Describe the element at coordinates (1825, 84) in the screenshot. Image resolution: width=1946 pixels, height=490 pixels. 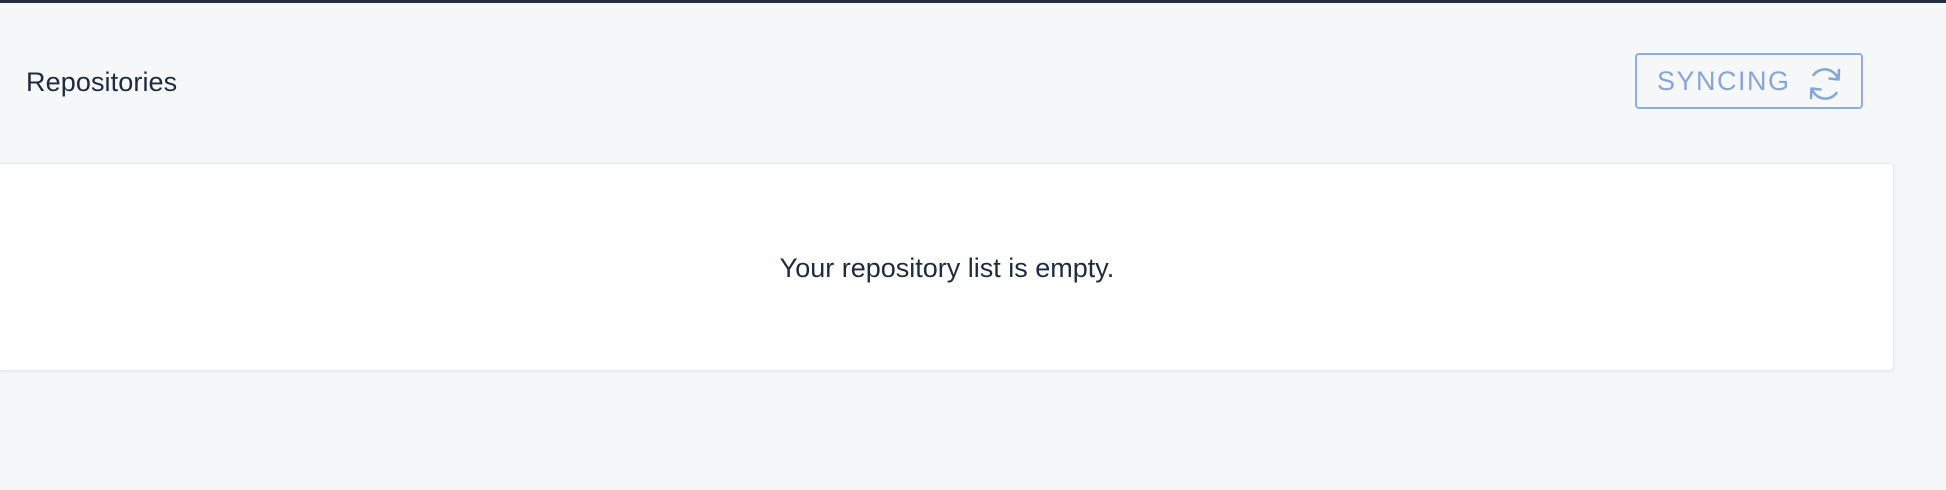
I see `sync-icon` at that location.